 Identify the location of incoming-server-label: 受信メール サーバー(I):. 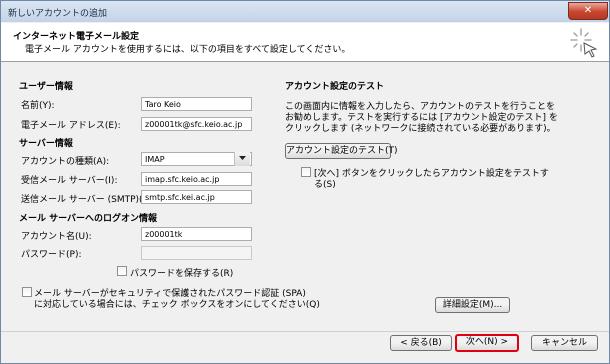
(69, 181).